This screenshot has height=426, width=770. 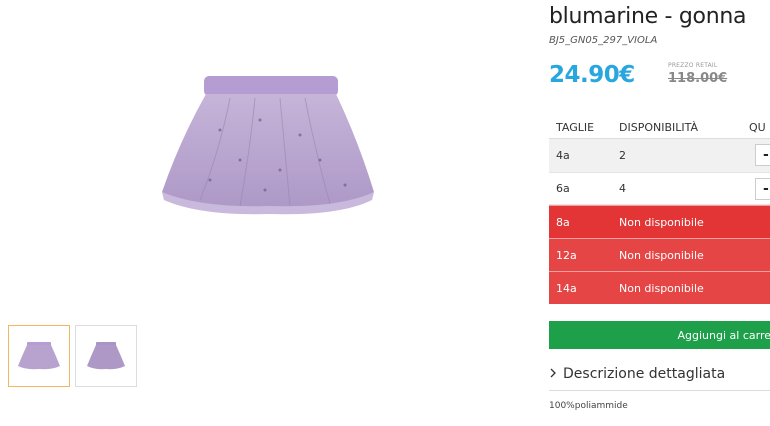 I want to click on size-label: 12a, so click(x=566, y=255).